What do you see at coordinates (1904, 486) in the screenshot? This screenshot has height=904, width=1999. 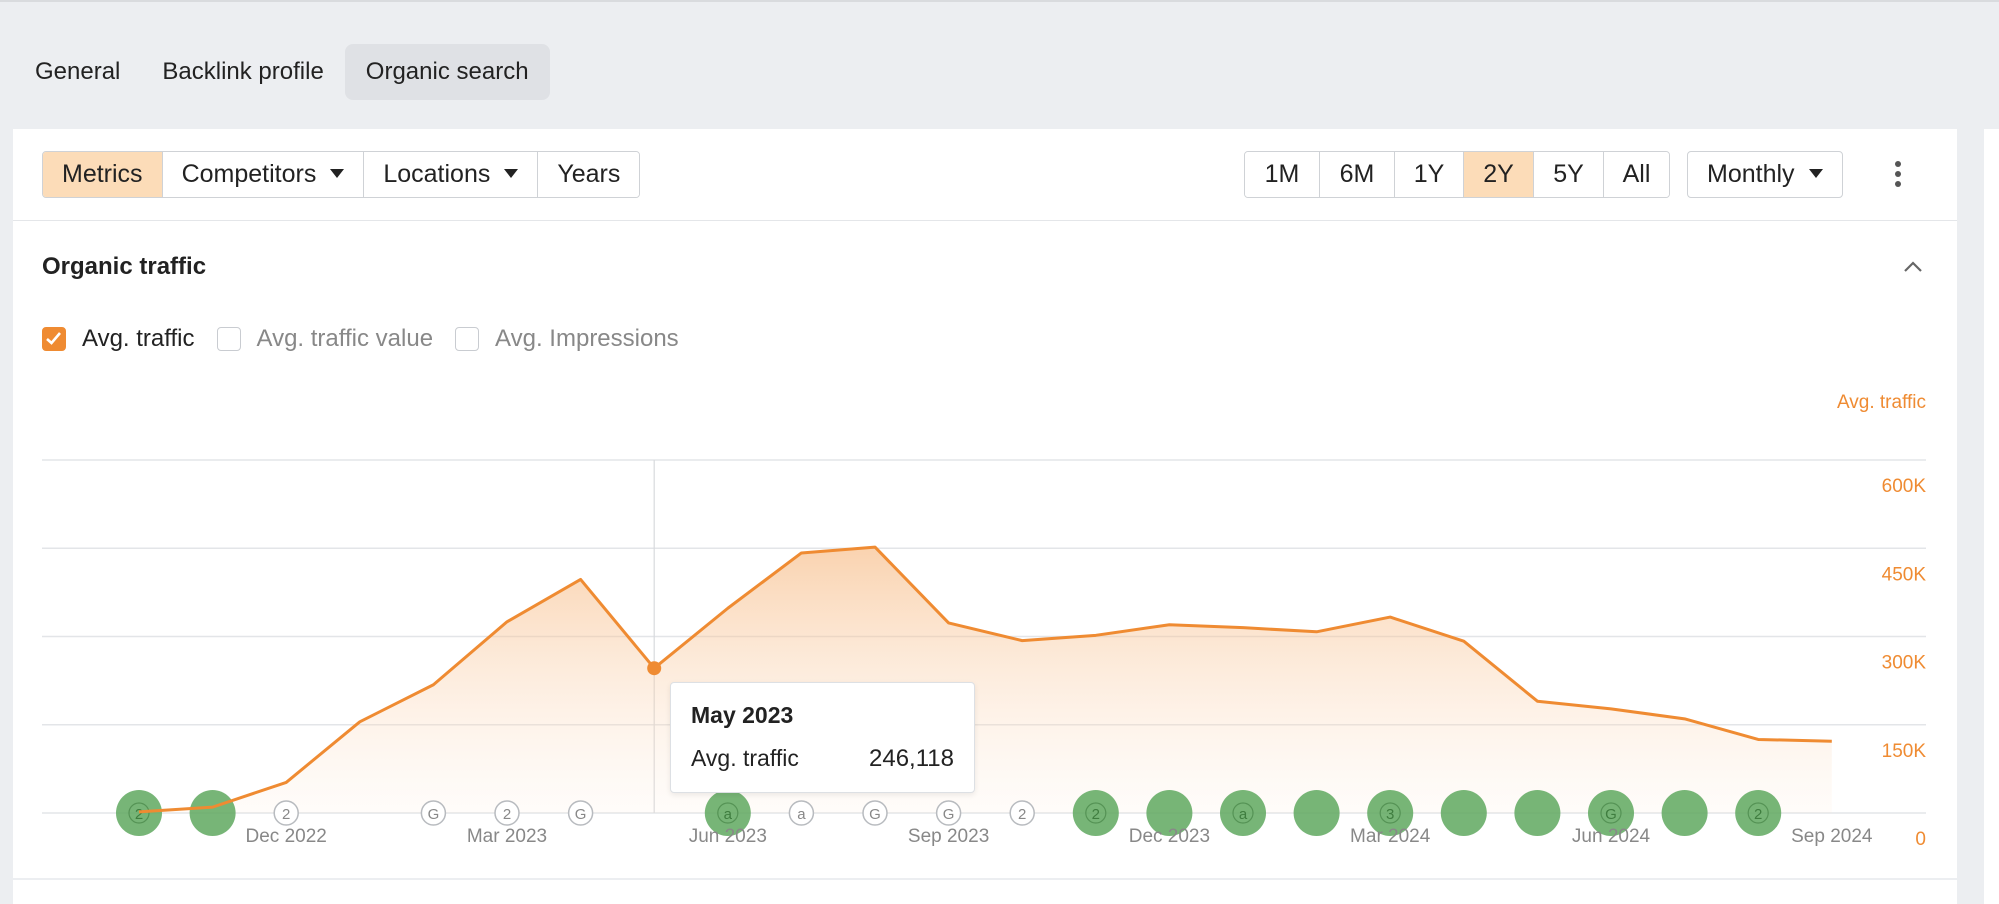 I see `y-tick-label: 600K` at bounding box center [1904, 486].